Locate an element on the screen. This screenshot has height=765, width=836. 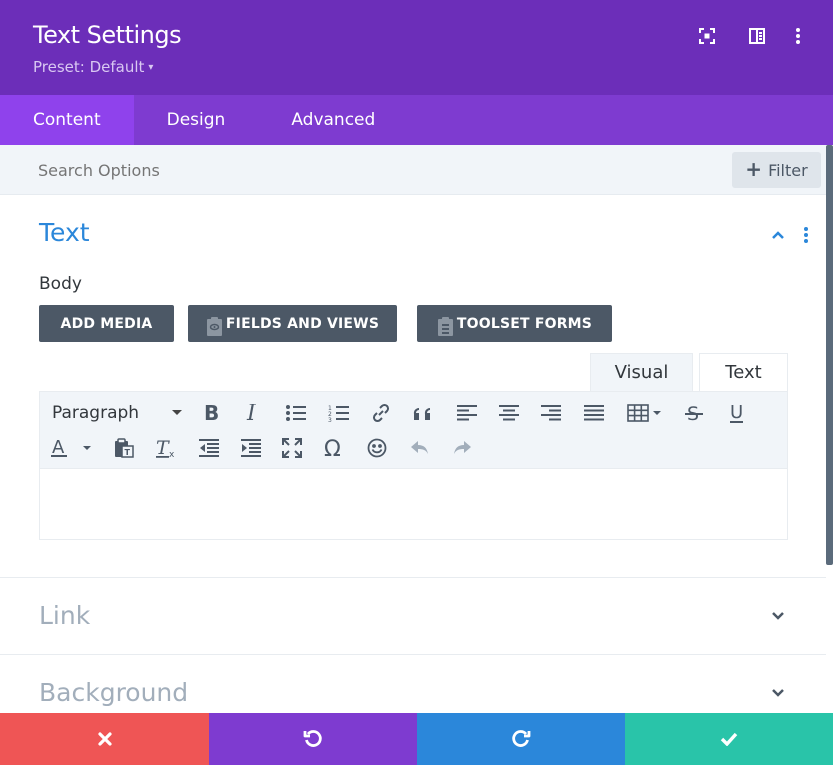
split-view-icon is located at coordinates (757, 36).